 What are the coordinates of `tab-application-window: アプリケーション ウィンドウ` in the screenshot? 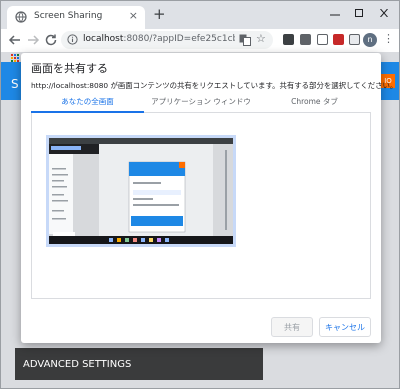 It's located at (201, 104).